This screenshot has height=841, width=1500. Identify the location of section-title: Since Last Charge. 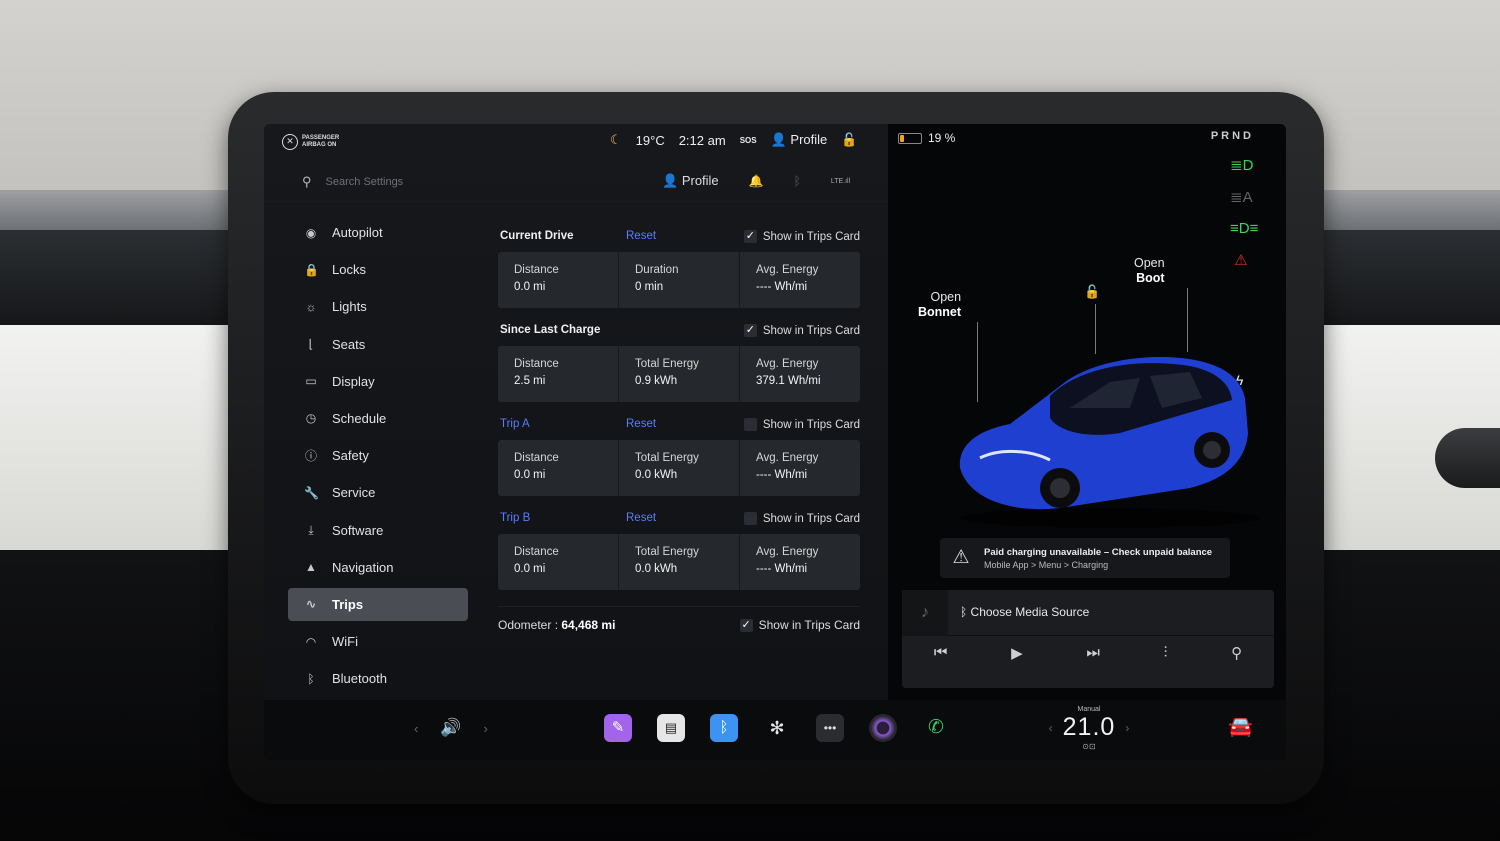
(550, 330).